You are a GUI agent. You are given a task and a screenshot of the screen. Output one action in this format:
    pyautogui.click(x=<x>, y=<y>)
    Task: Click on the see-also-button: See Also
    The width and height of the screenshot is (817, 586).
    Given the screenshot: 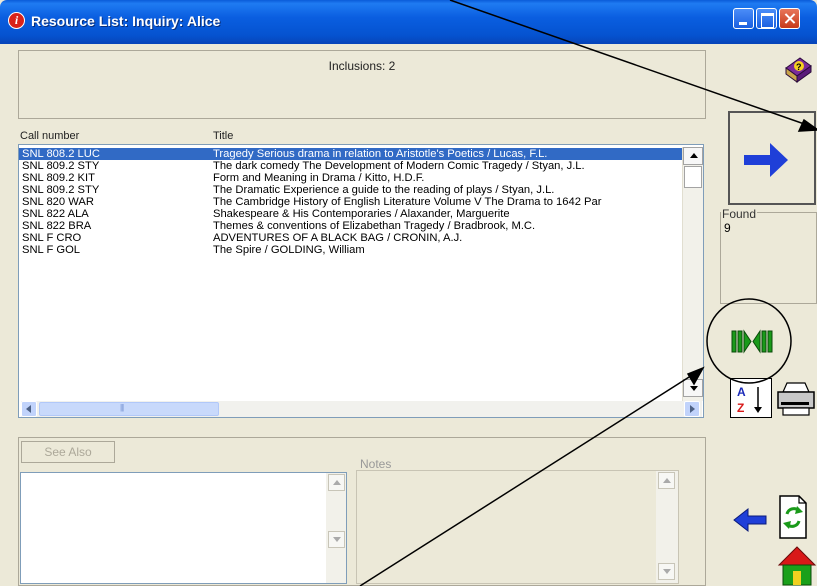 What is the action you would take?
    pyautogui.click(x=68, y=452)
    